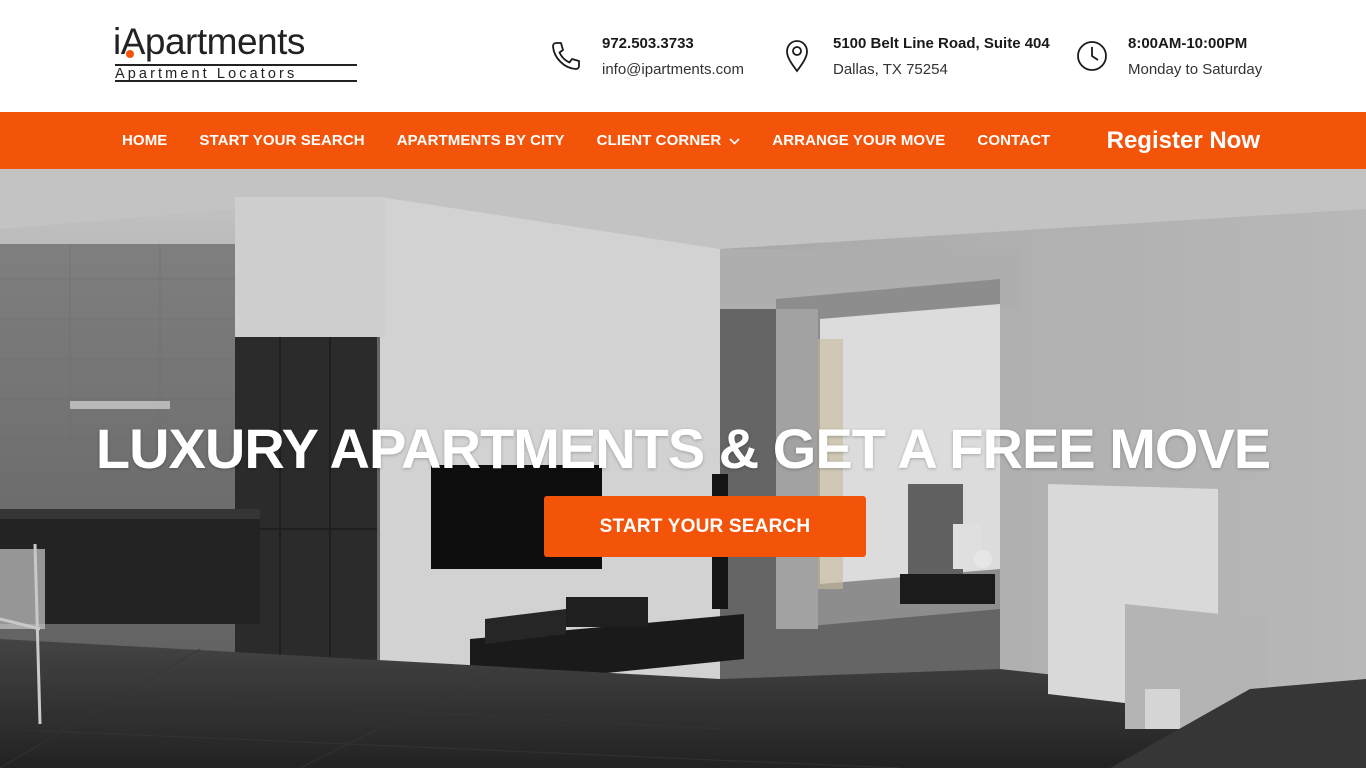 This screenshot has width=1366, height=768. What do you see at coordinates (1175, 58) in the screenshot?
I see `contact-hours-block: 8:00AM-10:00PM Monday to Saturday` at bounding box center [1175, 58].